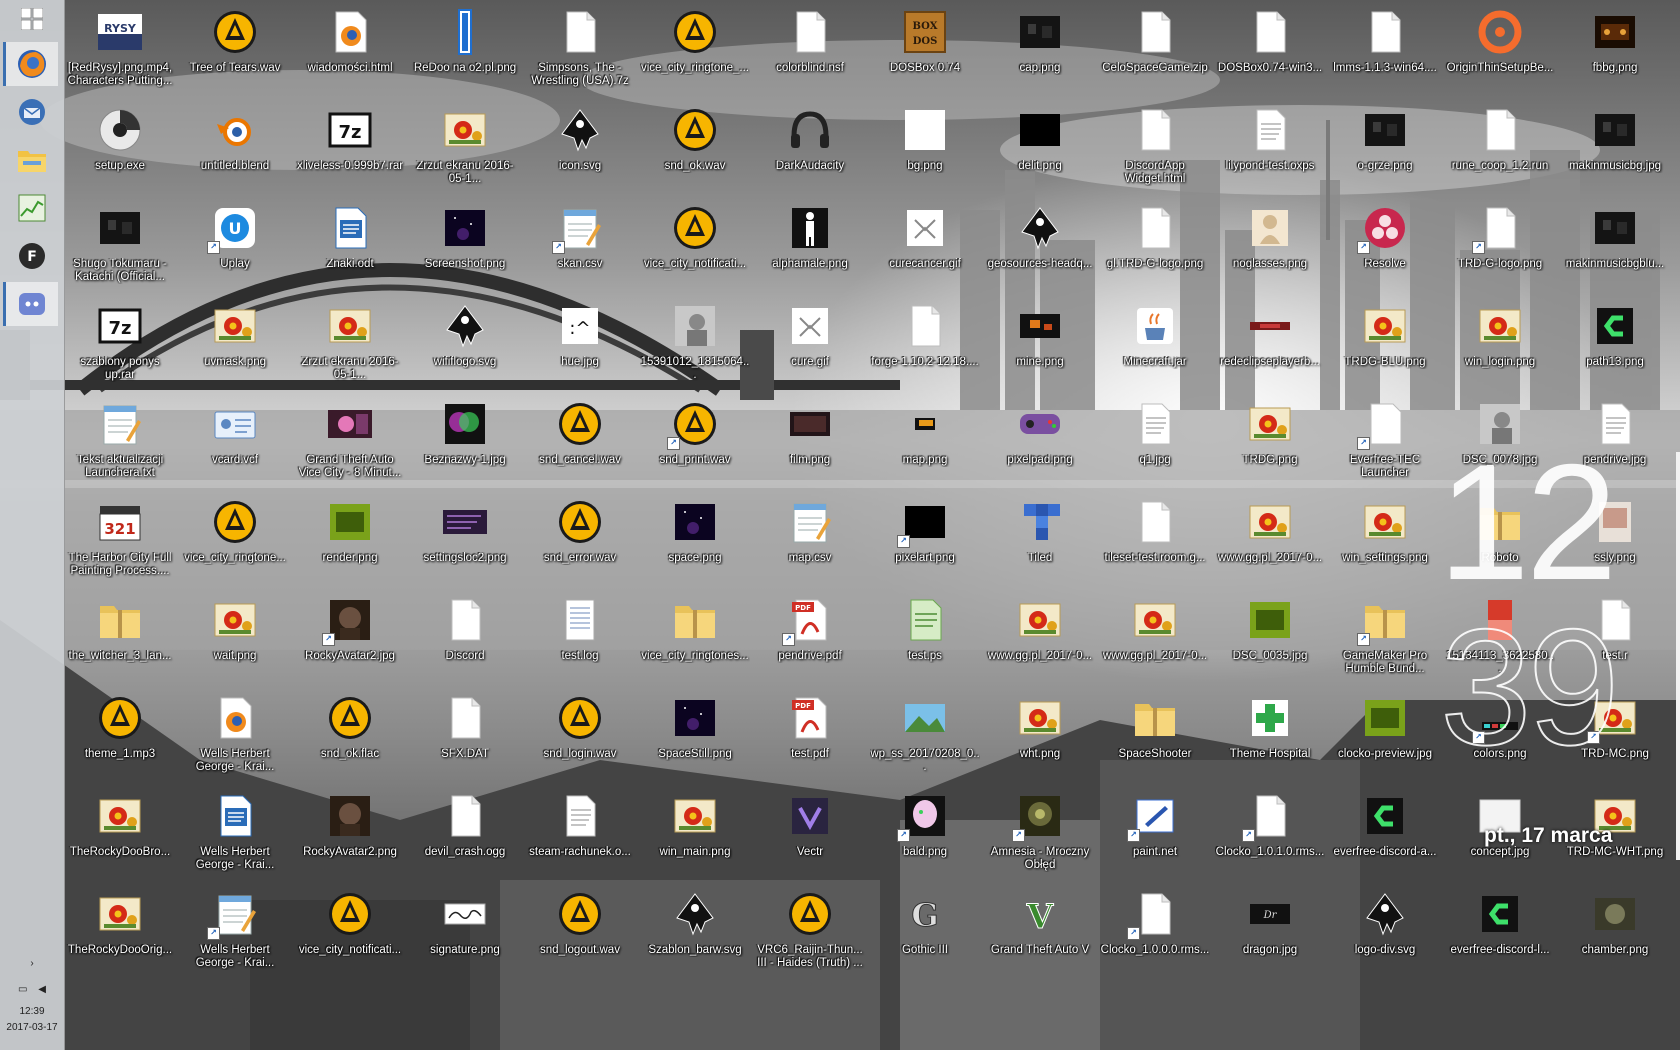 This screenshot has width=1680, height=1050. I want to click on taskbar-thunderbird, so click(32, 112).